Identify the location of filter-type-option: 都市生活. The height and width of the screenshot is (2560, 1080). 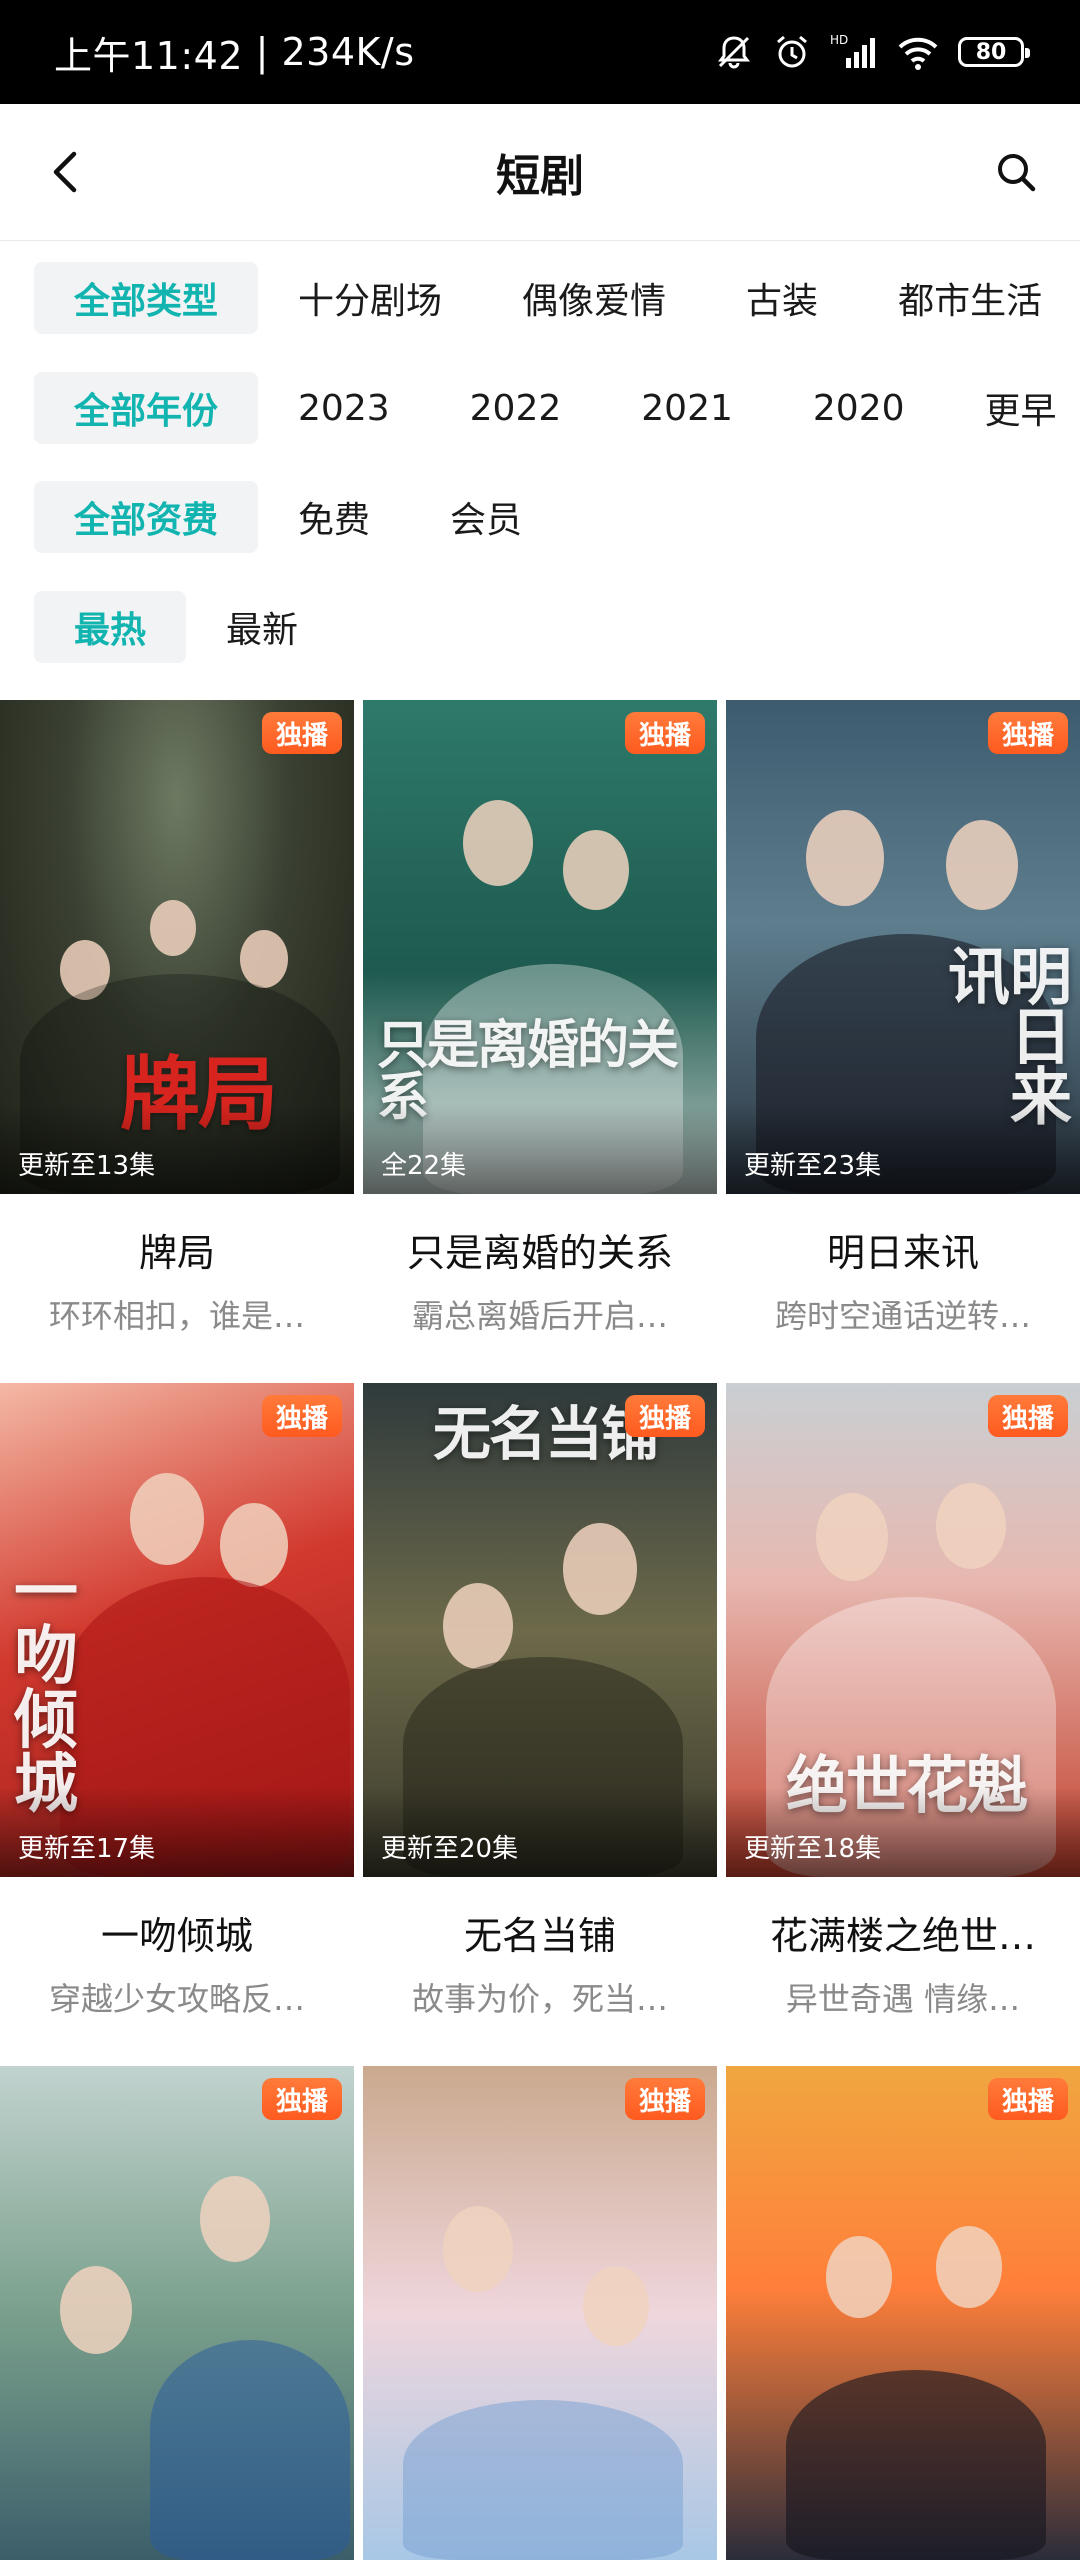
(970, 298).